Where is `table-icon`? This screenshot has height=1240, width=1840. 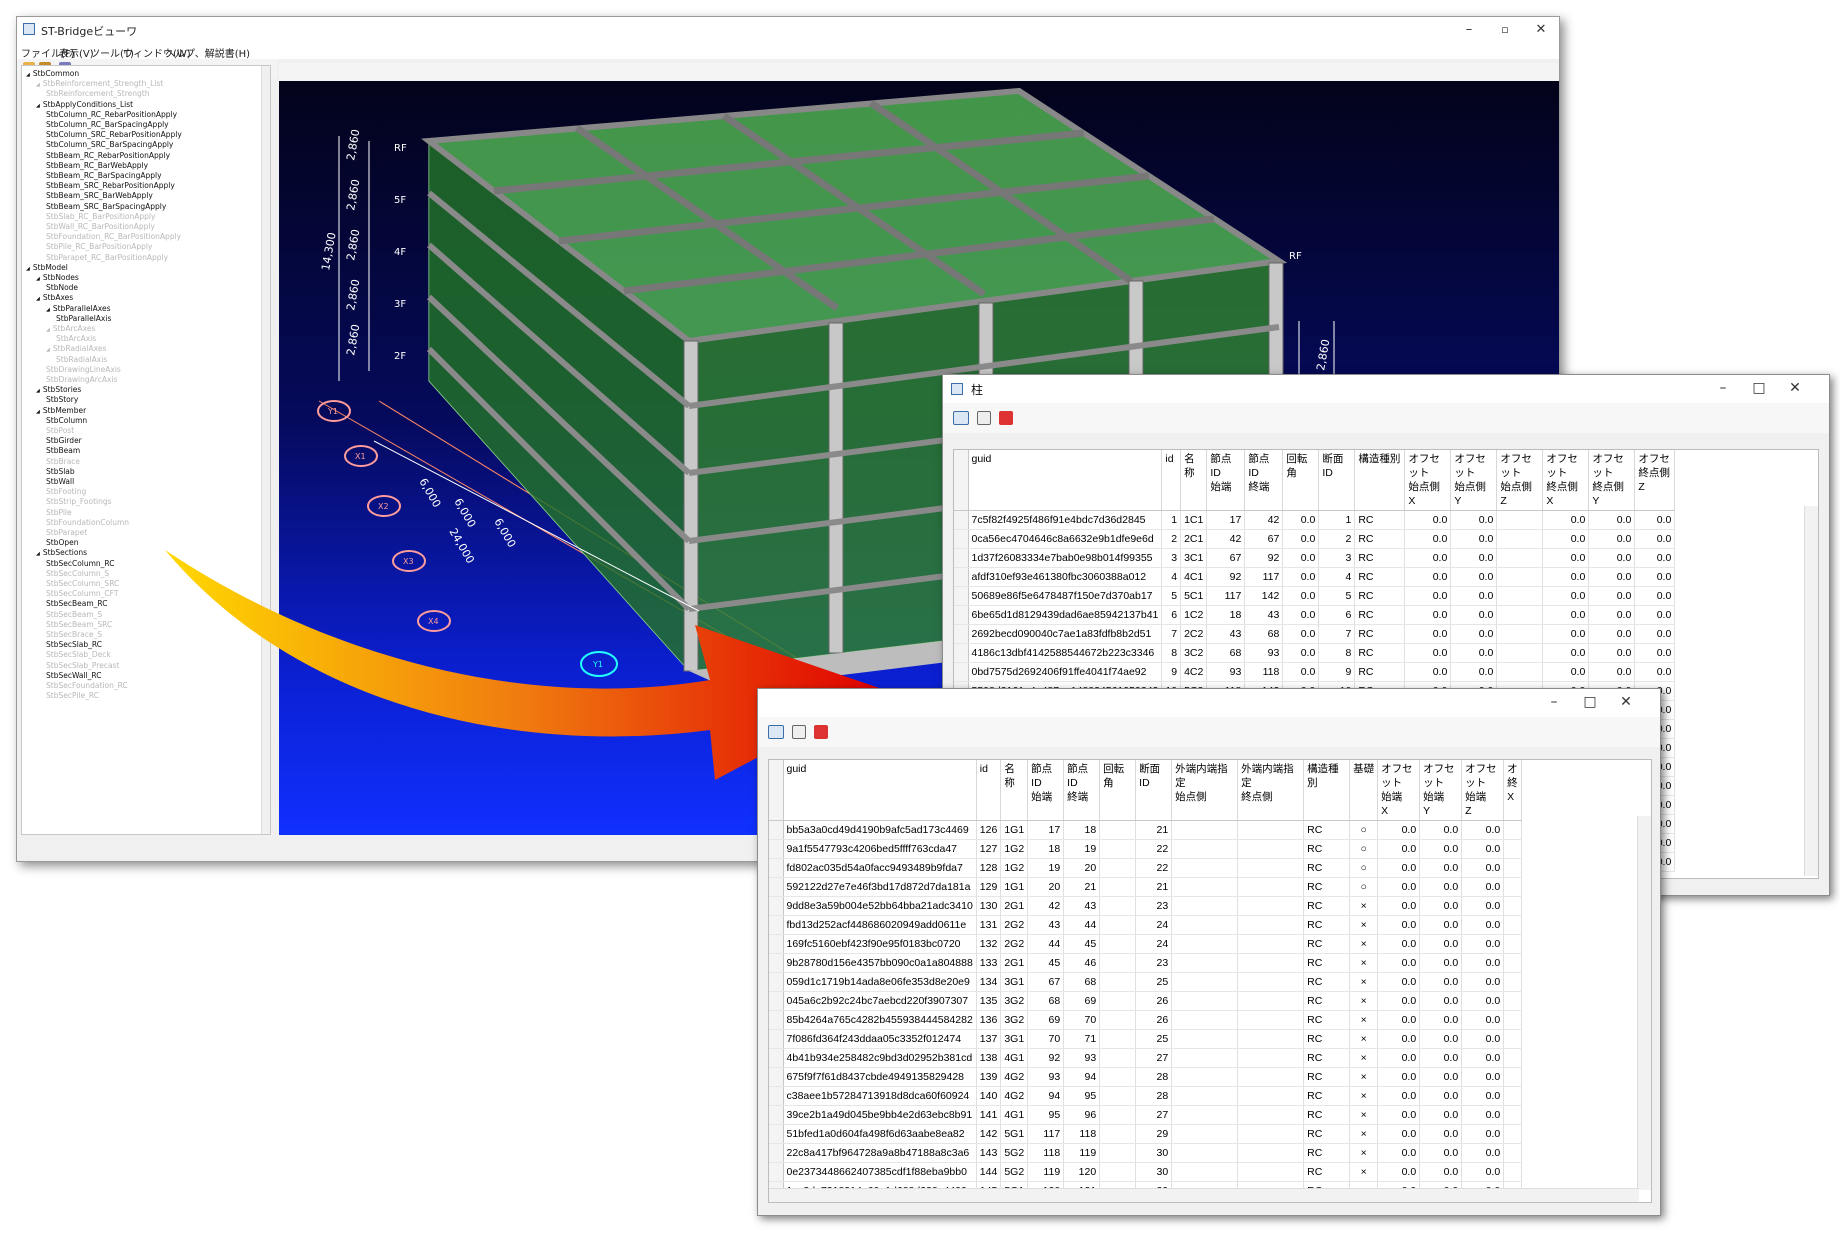
table-icon is located at coordinates (961, 418).